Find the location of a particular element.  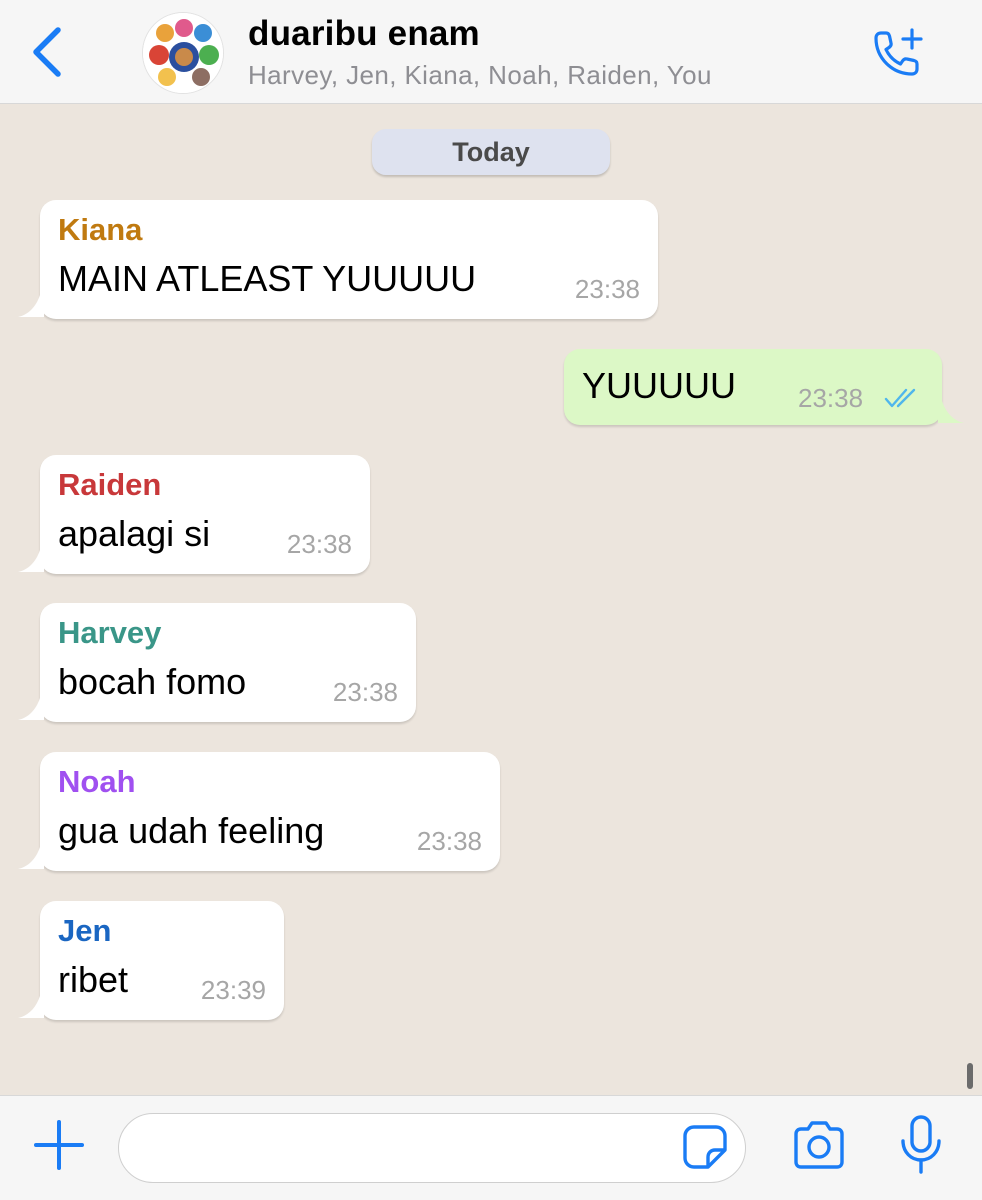

message-bubble-noah: Noah gua udah feeling 23:38 is located at coordinates (259, 811).